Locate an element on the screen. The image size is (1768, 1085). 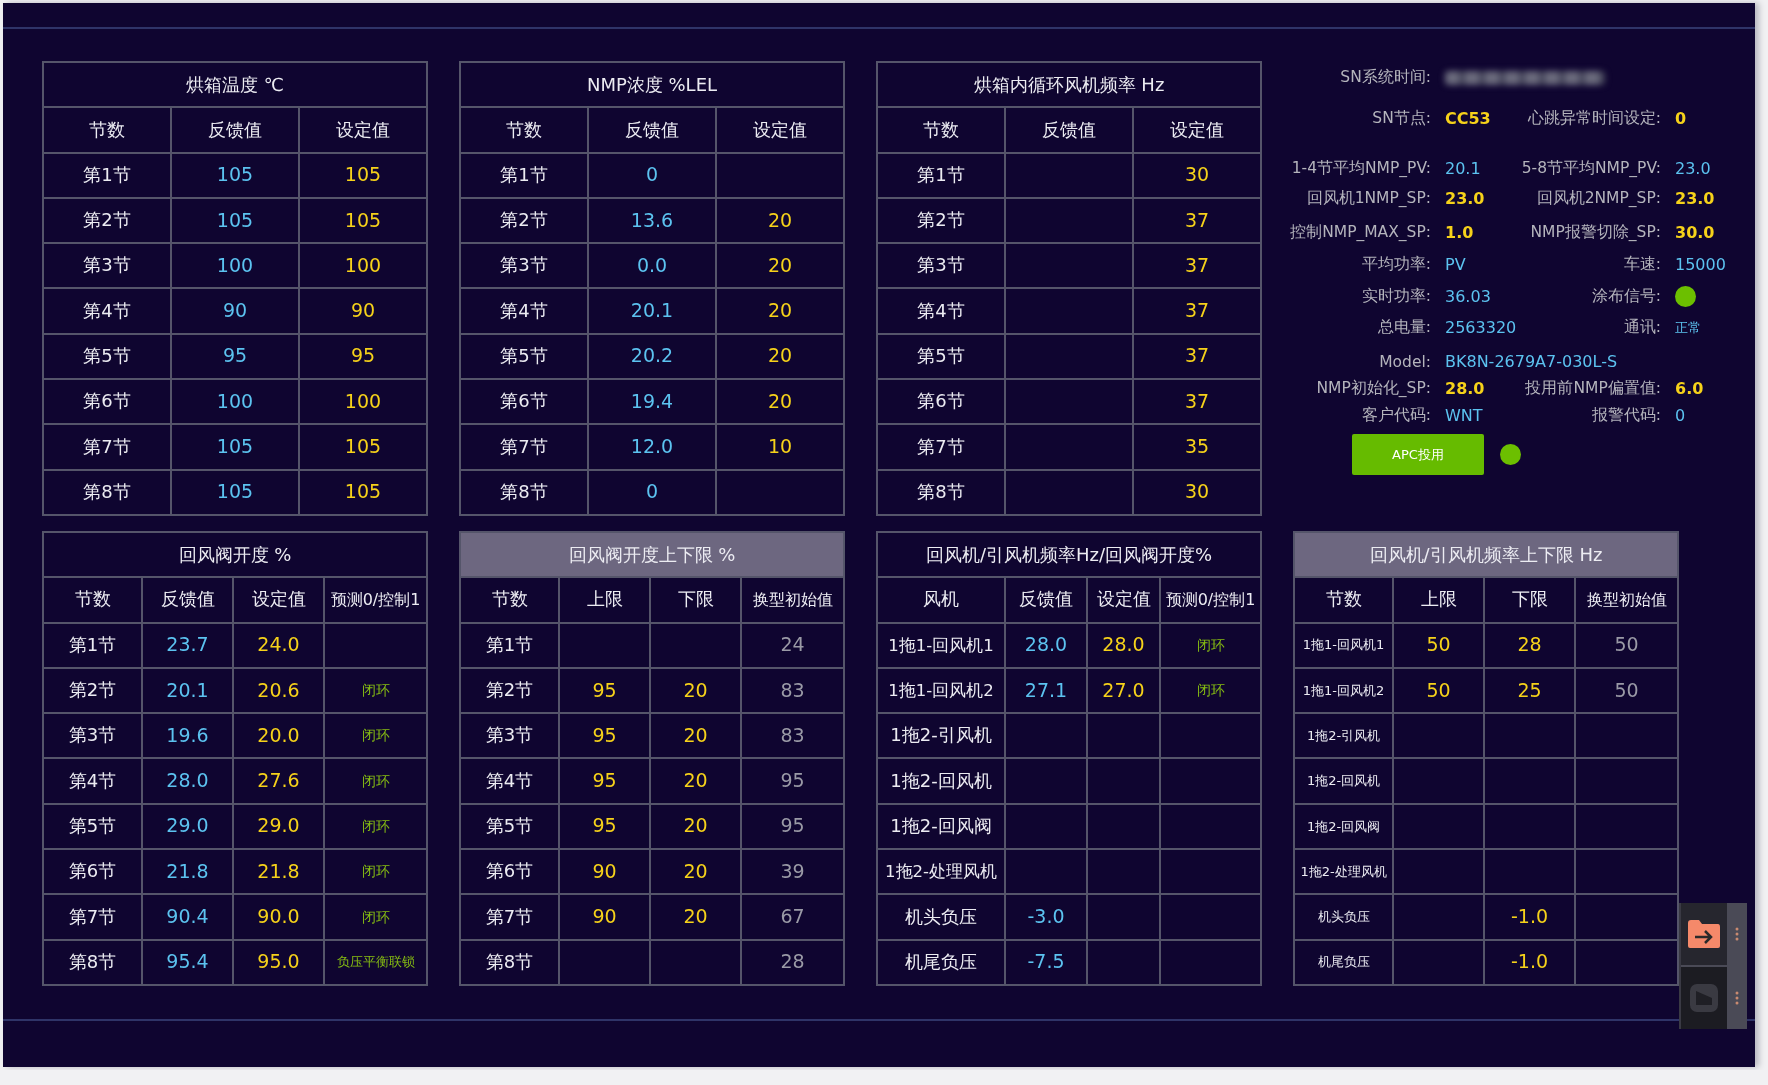
info-label: 1-4节平均NMP_PV: is located at coordinates (1361, 168).